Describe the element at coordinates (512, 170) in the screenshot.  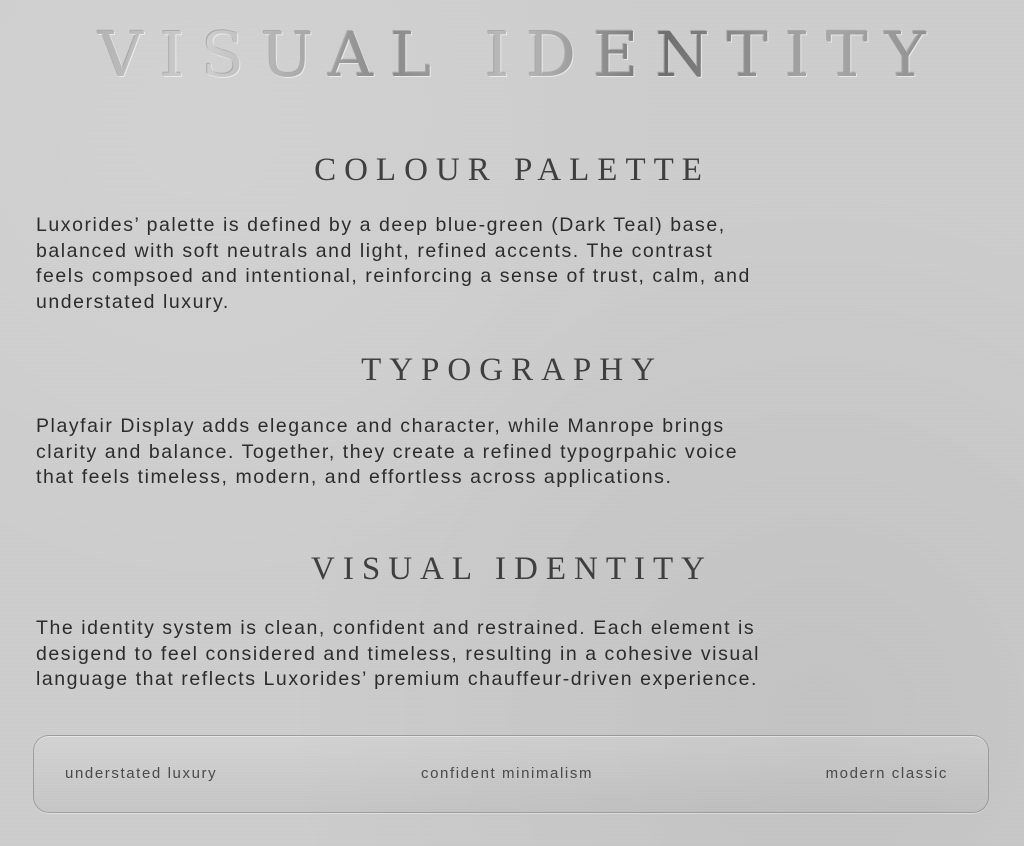
I see `colour-palette-heading: COLOUR PALETTE` at that location.